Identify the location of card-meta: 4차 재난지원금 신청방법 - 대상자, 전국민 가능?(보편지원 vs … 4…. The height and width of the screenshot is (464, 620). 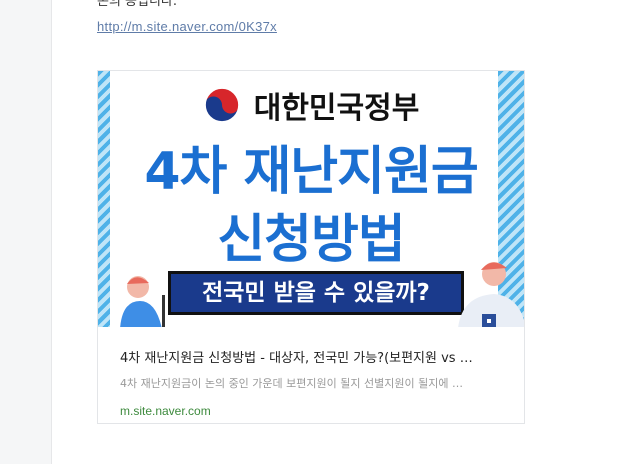
(312, 382).